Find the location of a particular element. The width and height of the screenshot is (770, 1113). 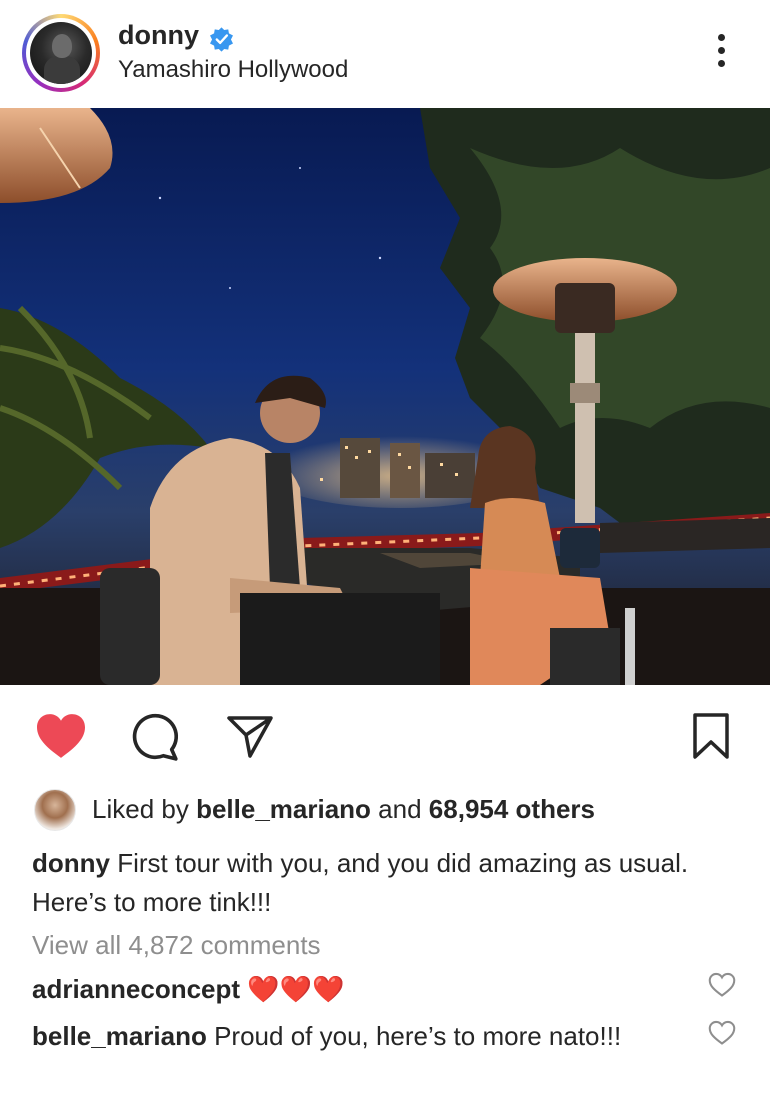

comment-username: belle_mariano is located at coordinates (119, 1036).